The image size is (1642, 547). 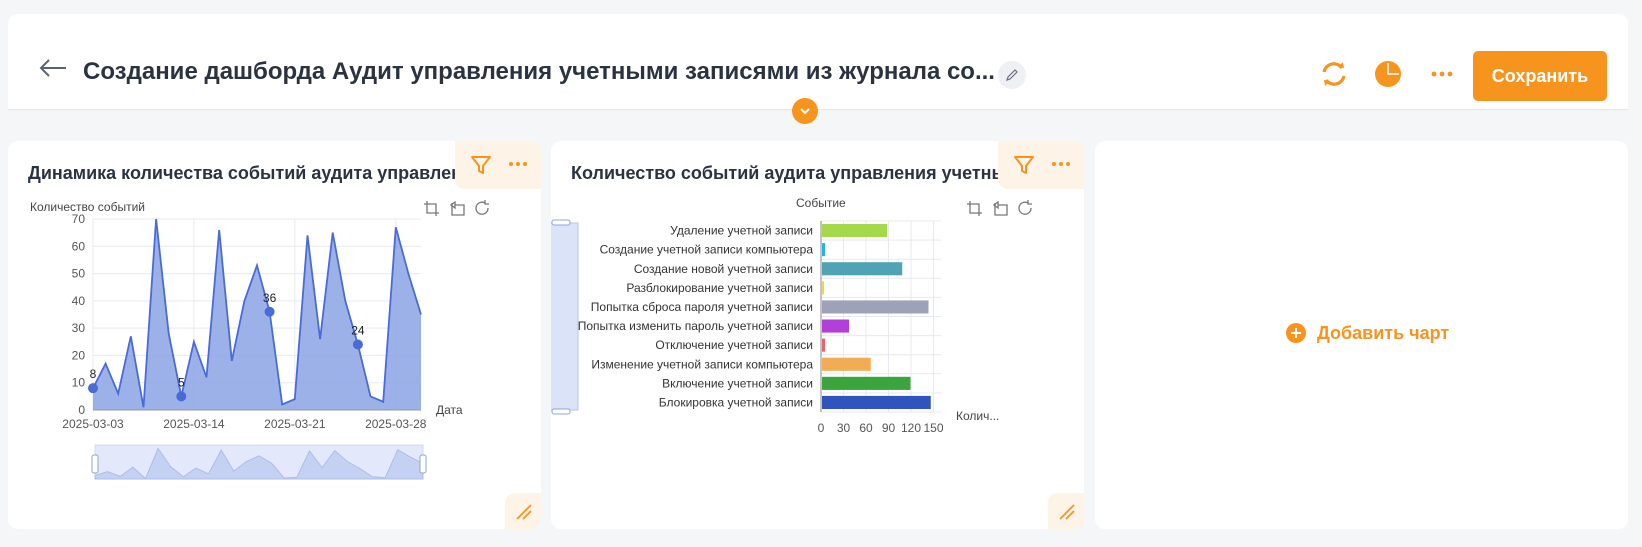 What do you see at coordinates (737, 383) in the screenshot?
I see `category-label: Включение учетной записи` at bounding box center [737, 383].